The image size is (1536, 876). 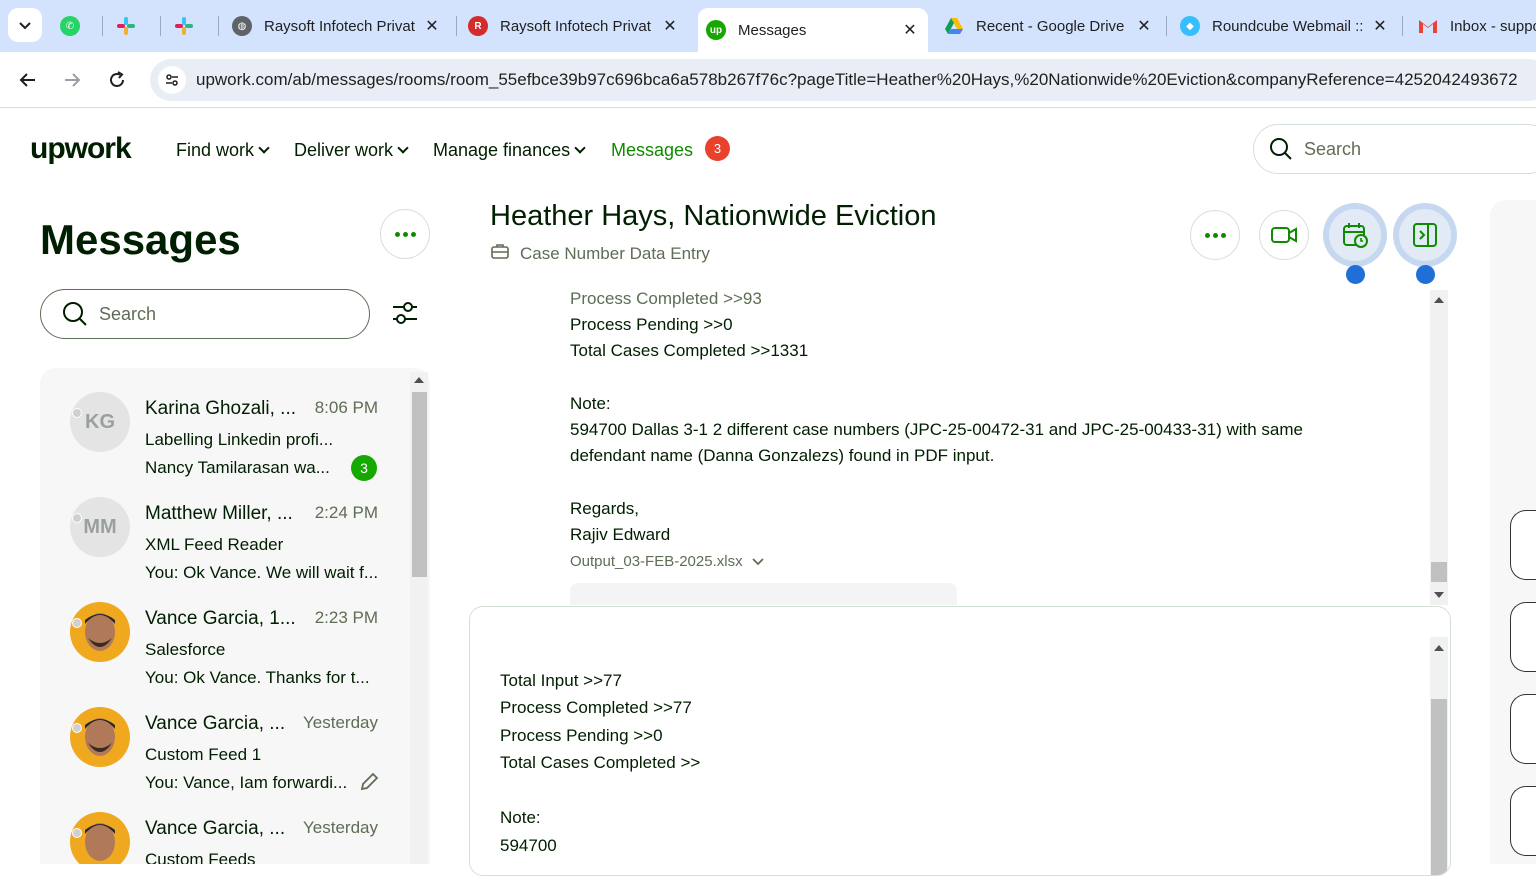 I want to click on upwork-icon: up, so click(x=716, y=30).